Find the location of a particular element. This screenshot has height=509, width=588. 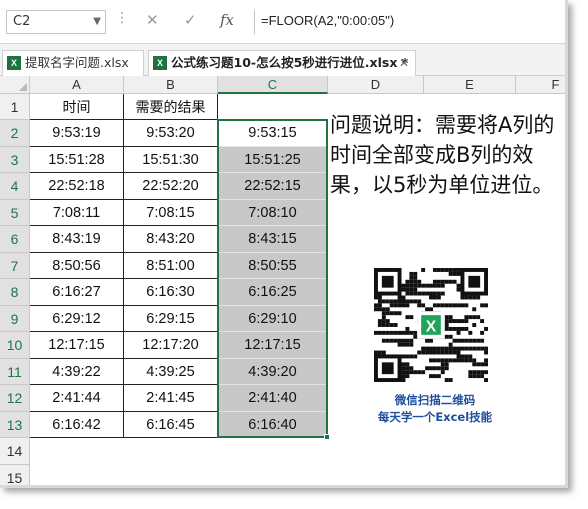

tab-workbook-1: X 提取名字问题.xlsx is located at coordinates (73, 63).